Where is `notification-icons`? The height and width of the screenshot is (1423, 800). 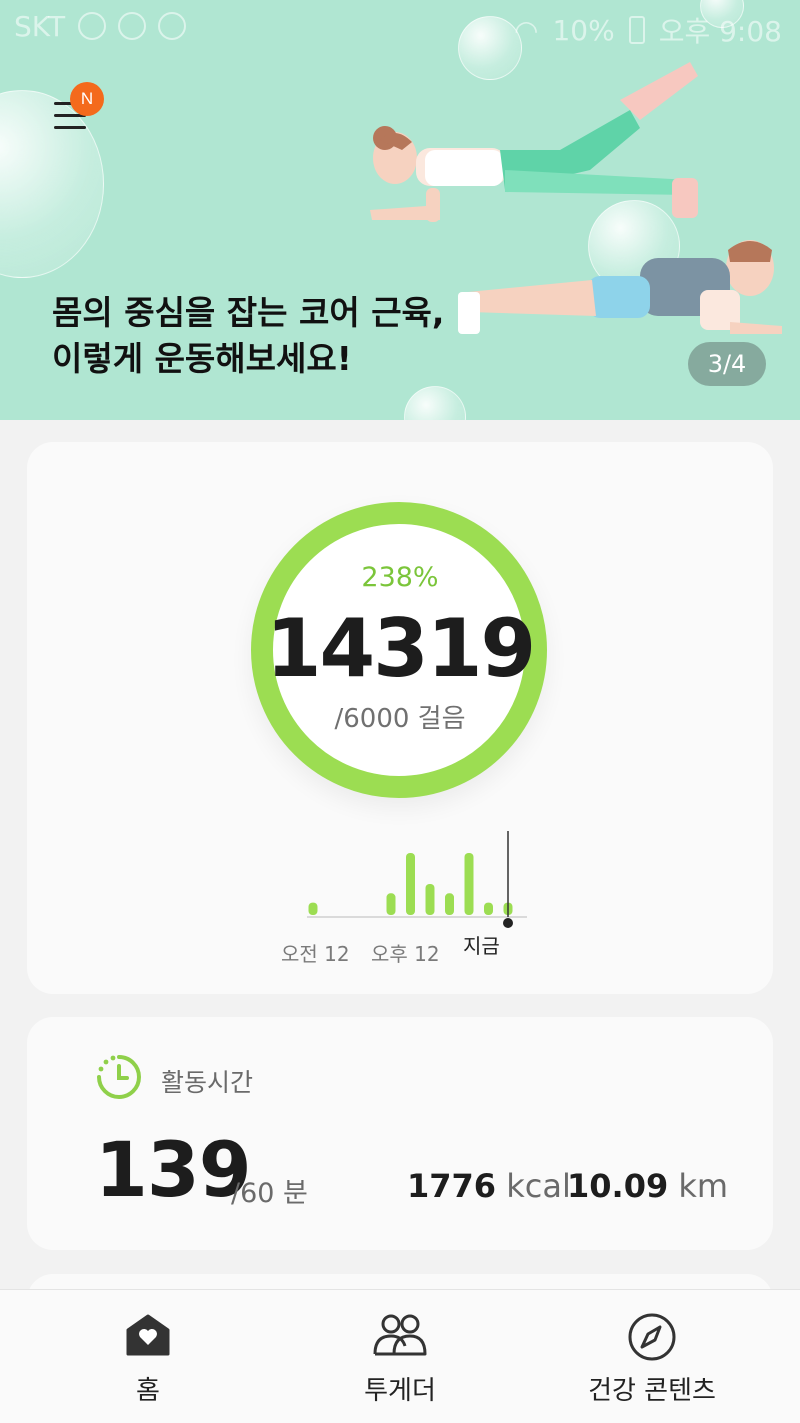 notification-icons is located at coordinates (132, 26).